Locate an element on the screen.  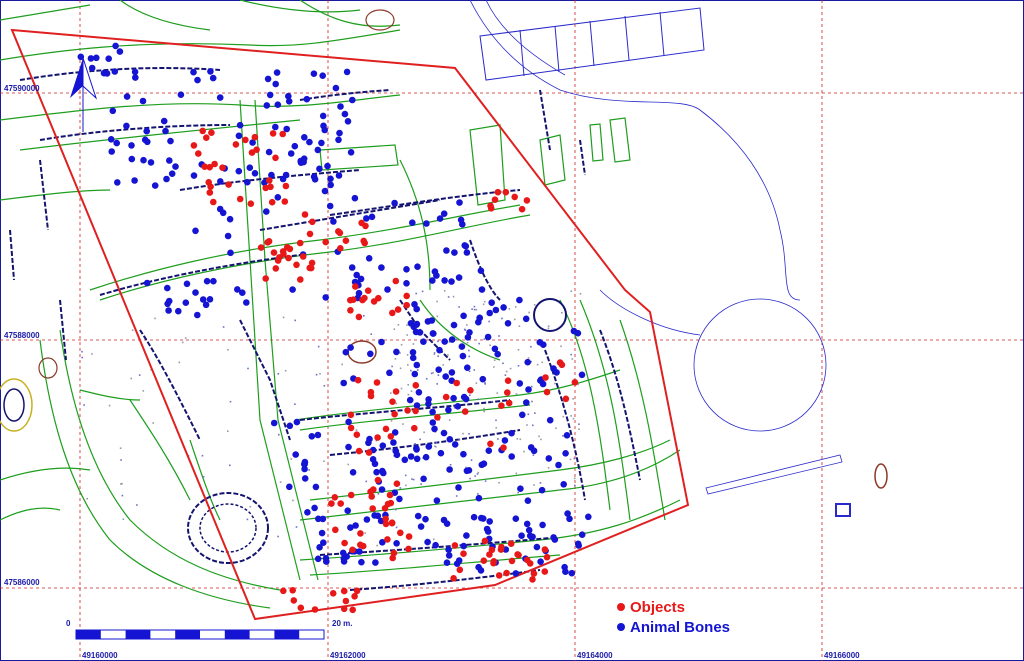
x-label-2: 49162000 is located at coordinates (348, 655).